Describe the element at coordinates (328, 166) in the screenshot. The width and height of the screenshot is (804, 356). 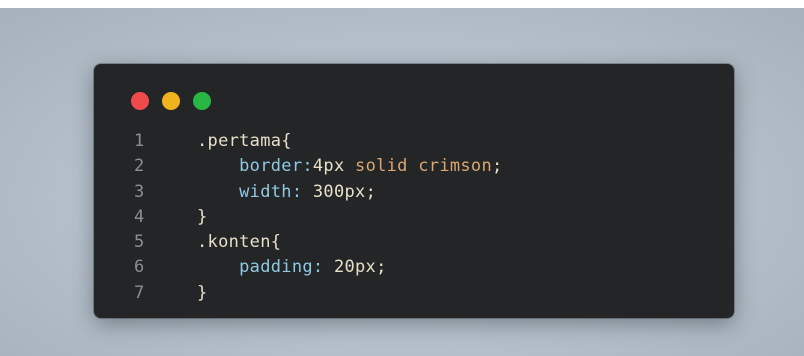
I see `code-token-value: 4px` at that location.